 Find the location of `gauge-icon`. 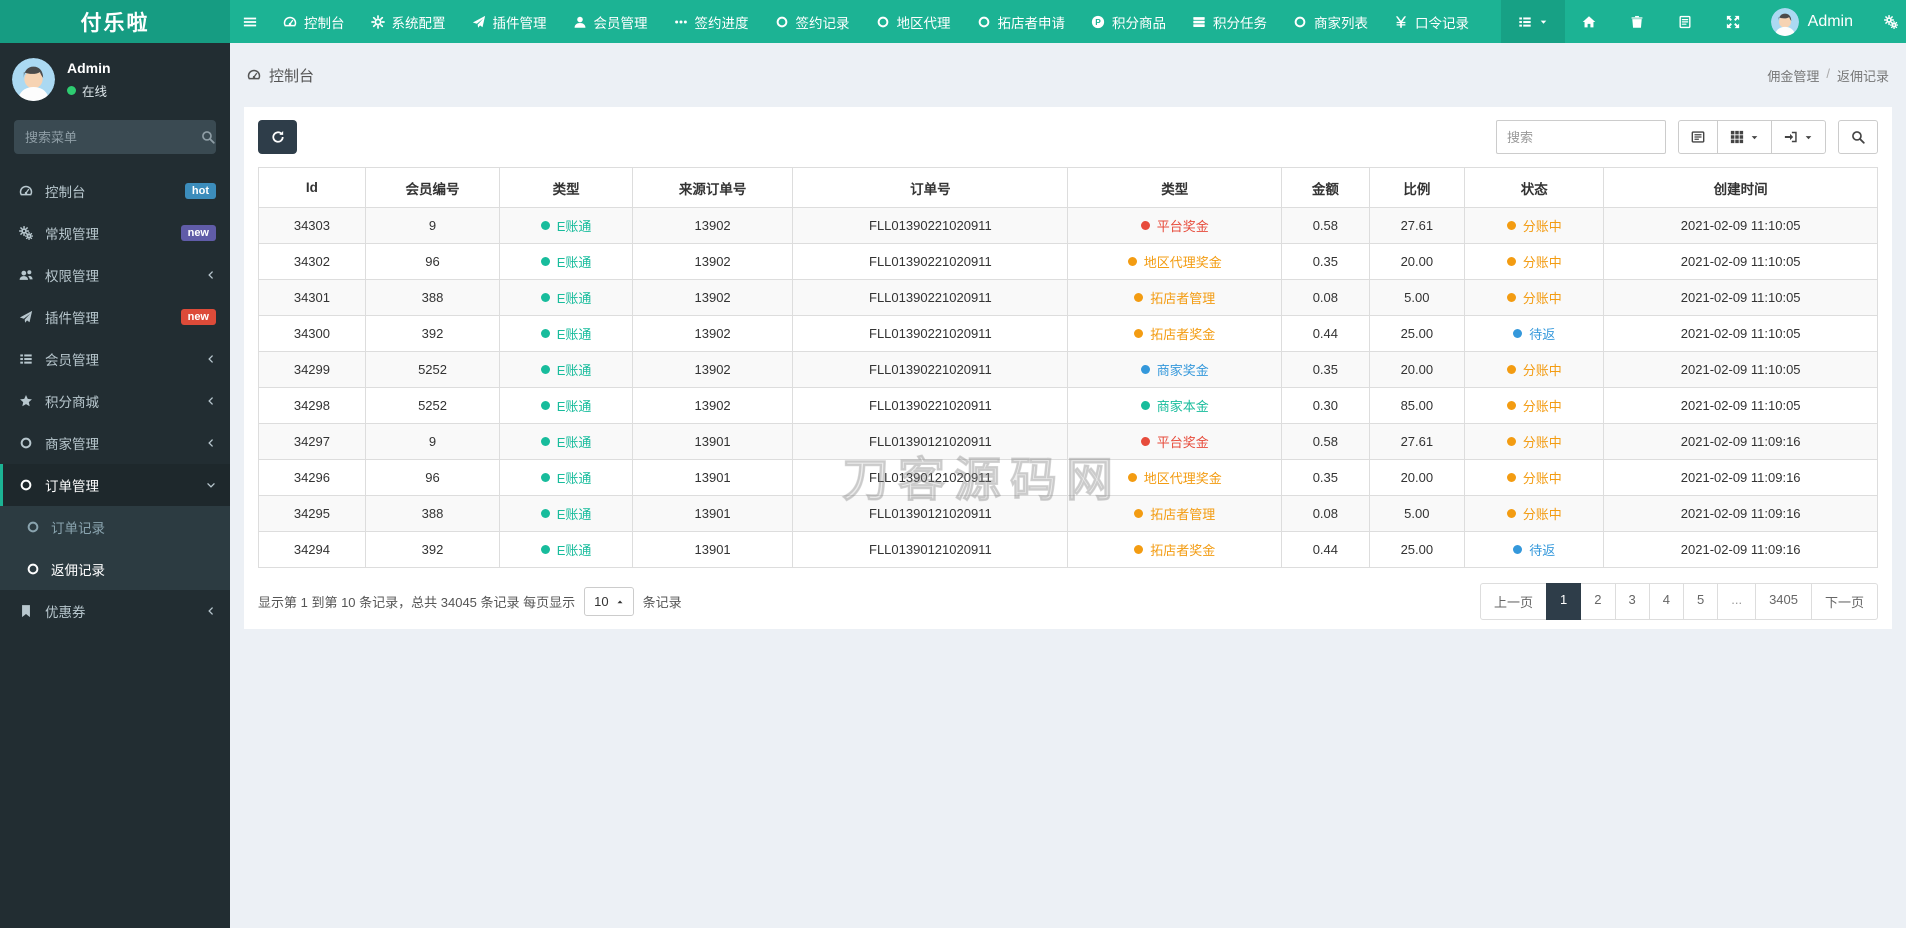

gauge-icon is located at coordinates (290, 22).